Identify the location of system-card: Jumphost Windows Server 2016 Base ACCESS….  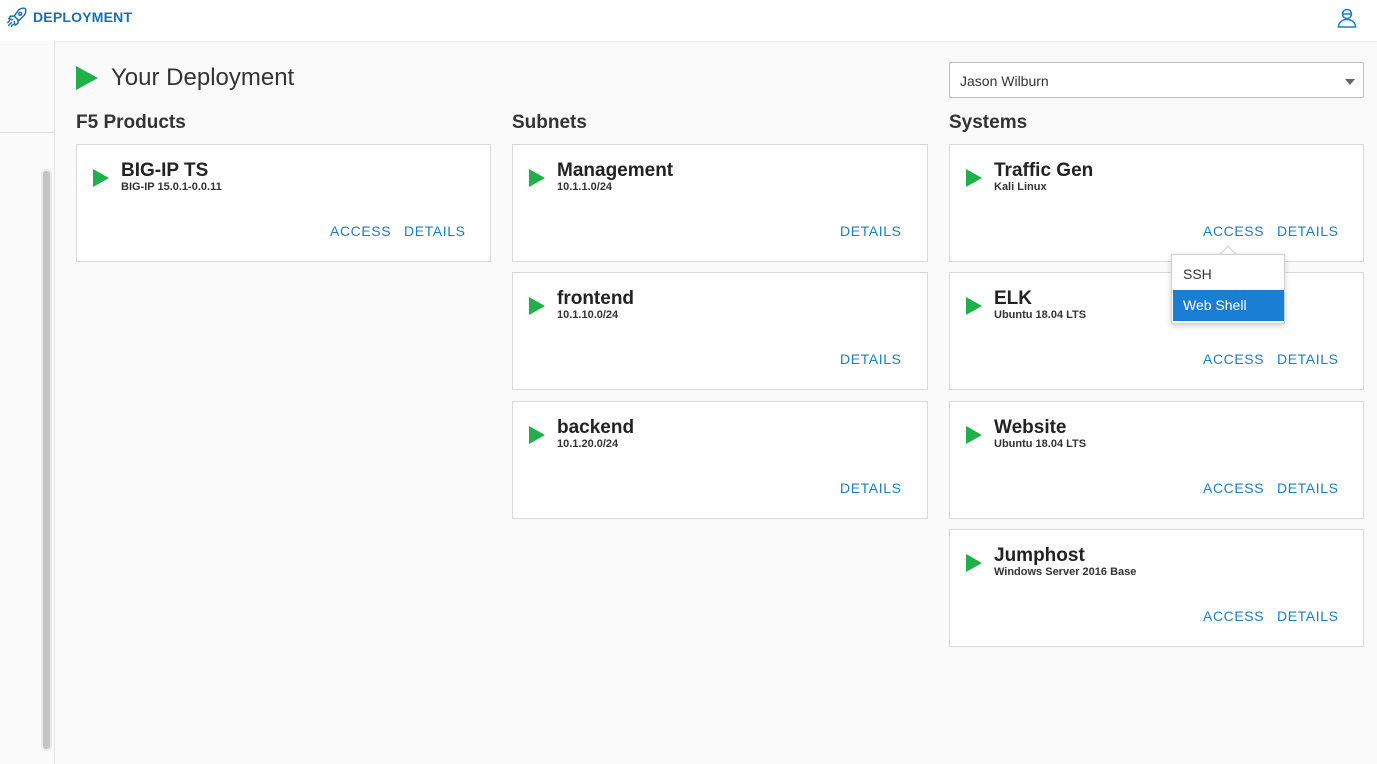
(1156, 588).